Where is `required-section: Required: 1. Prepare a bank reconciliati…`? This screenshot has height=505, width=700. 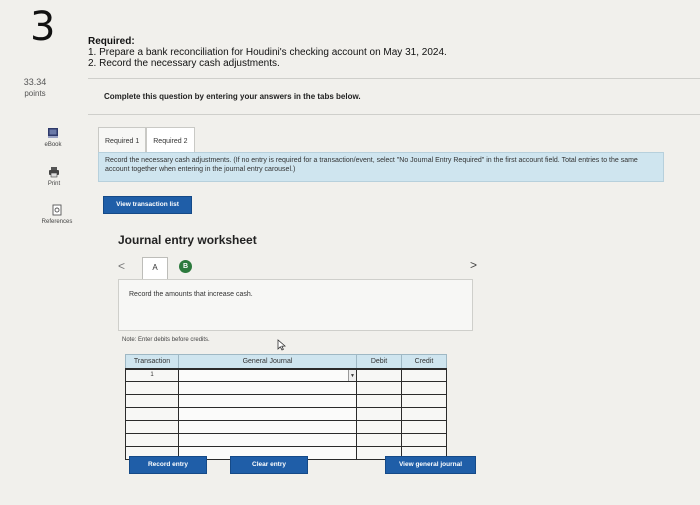
required-section: Required: 1. Prepare a bank reconciliati… is located at coordinates (267, 52).